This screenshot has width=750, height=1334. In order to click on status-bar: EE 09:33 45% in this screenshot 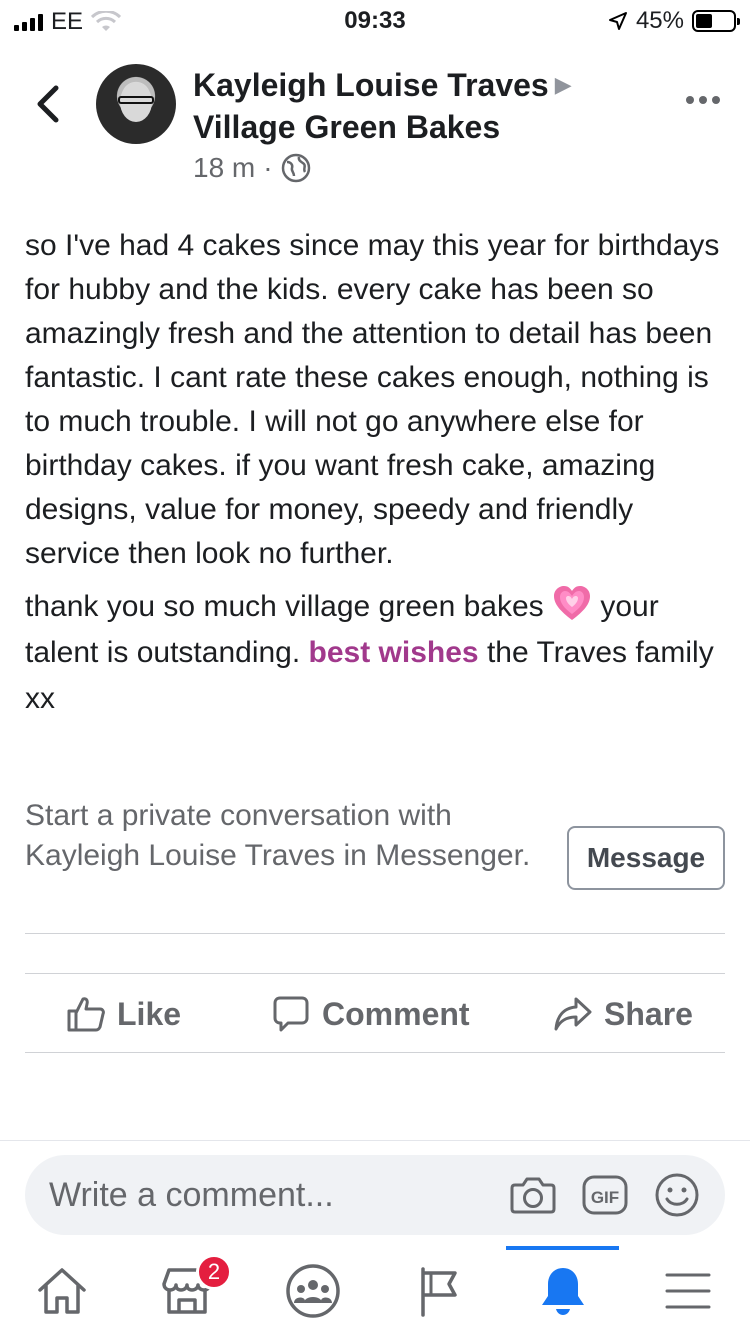, I will do `click(375, 20)`.